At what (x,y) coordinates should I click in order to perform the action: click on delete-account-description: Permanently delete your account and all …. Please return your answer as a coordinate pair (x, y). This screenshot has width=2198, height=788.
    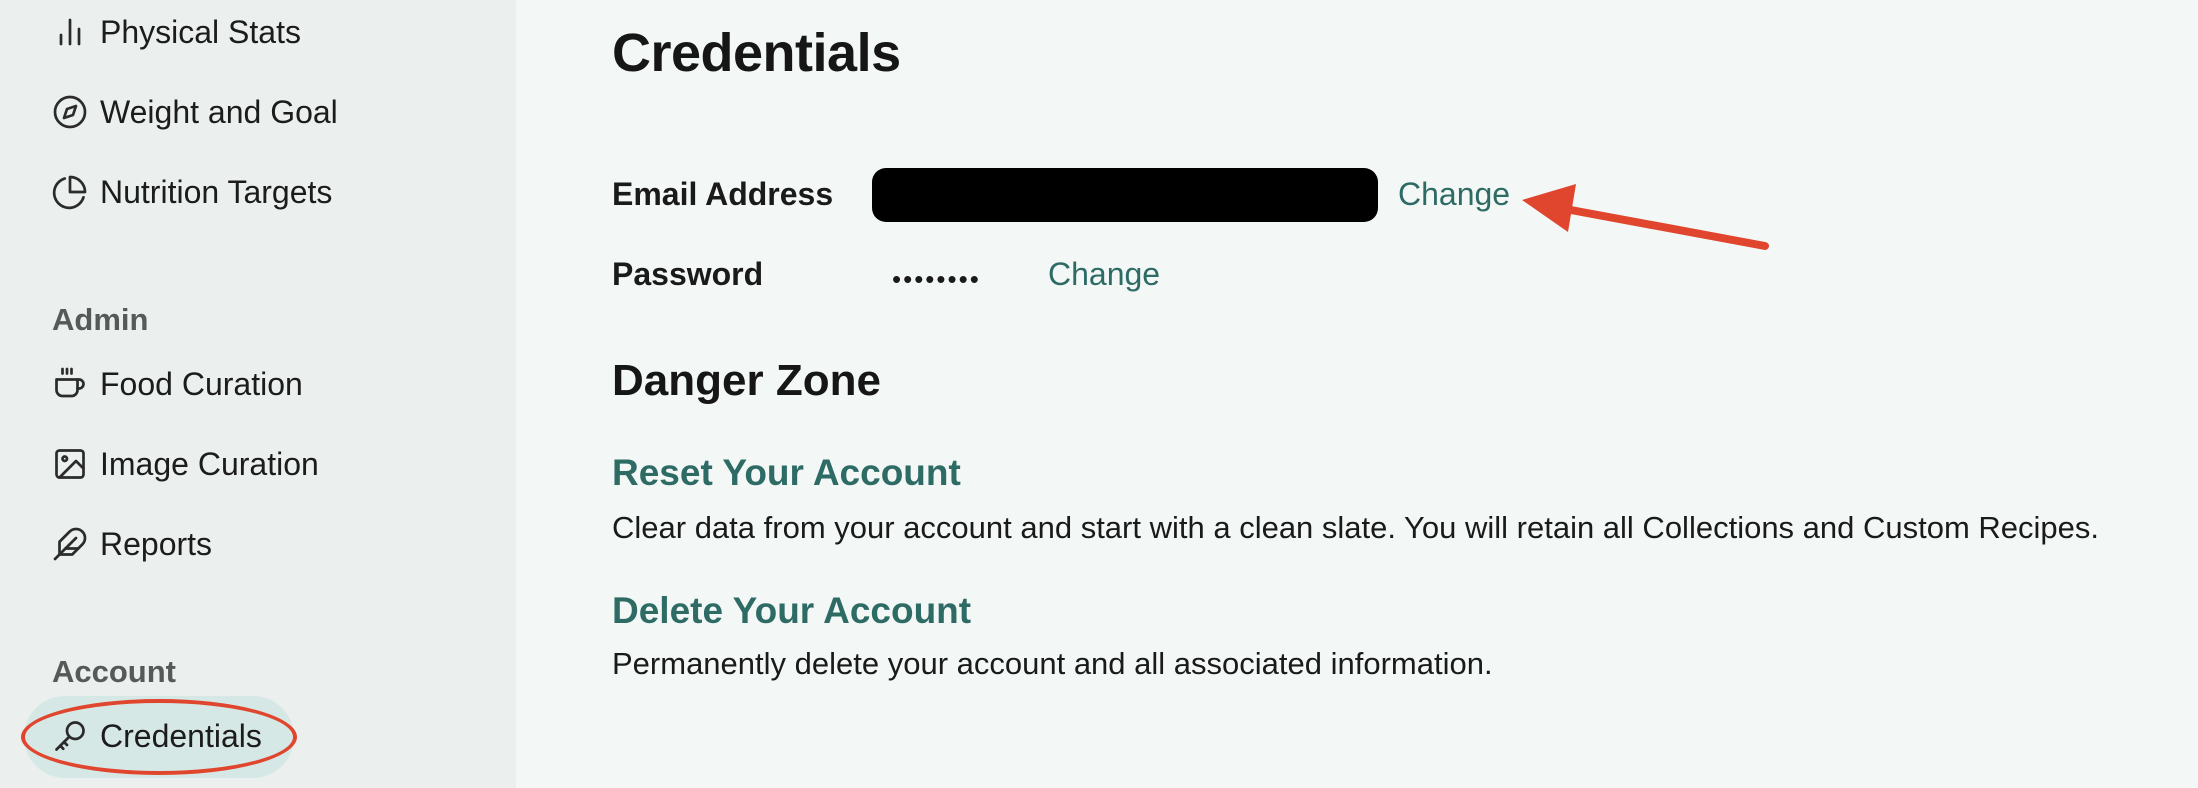
    Looking at the image, I should click on (1052, 663).